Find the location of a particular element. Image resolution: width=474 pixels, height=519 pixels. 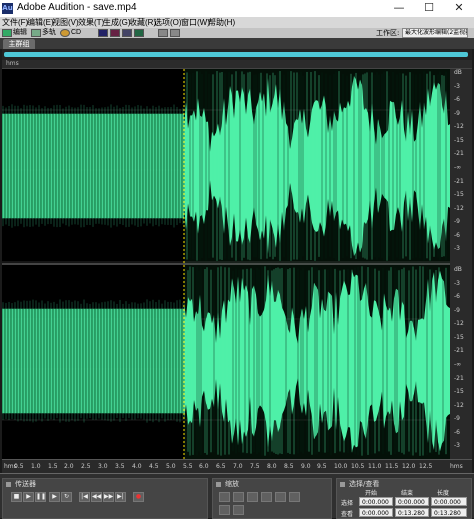

time-tick-label: 9.0 is located at coordinates (306, 466).